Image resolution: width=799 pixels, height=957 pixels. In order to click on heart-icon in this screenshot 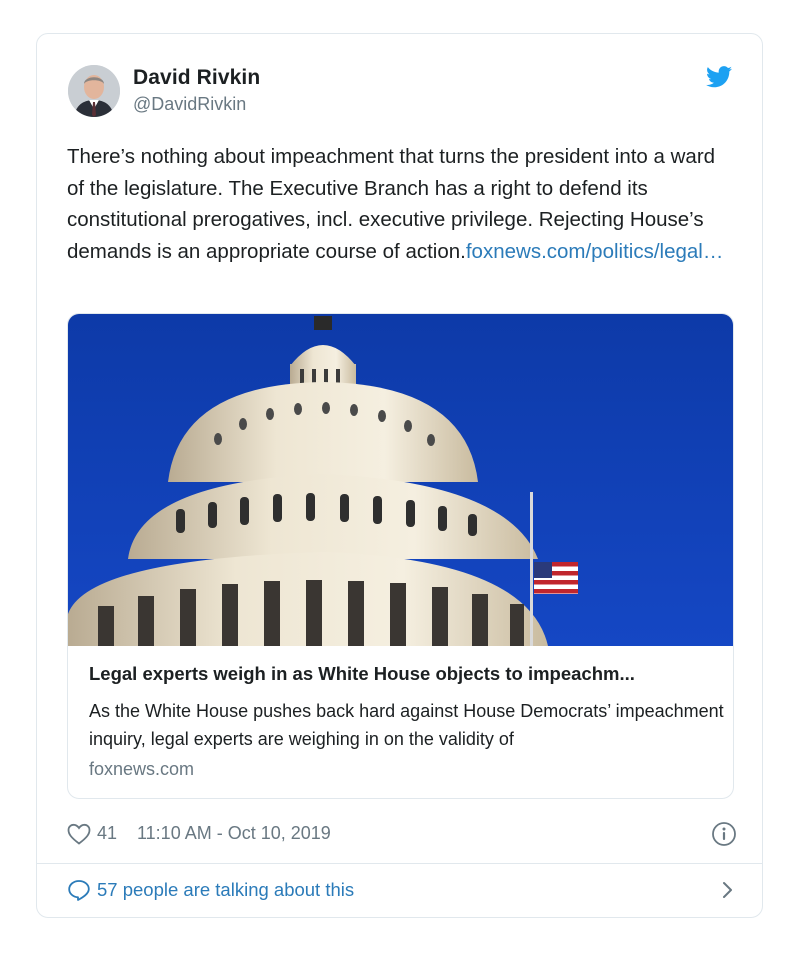, I will do `click(79, 834)`.